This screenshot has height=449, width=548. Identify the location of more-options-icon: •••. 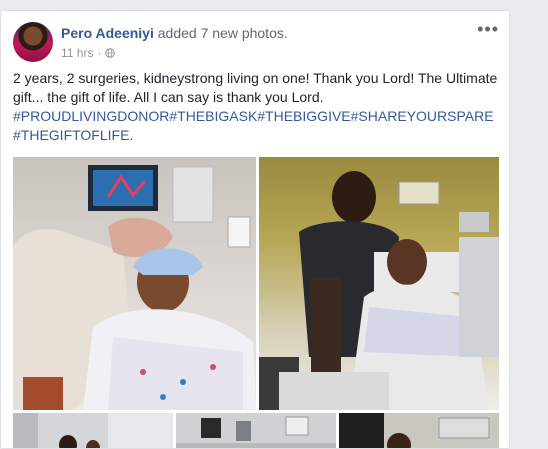
(488, 29).